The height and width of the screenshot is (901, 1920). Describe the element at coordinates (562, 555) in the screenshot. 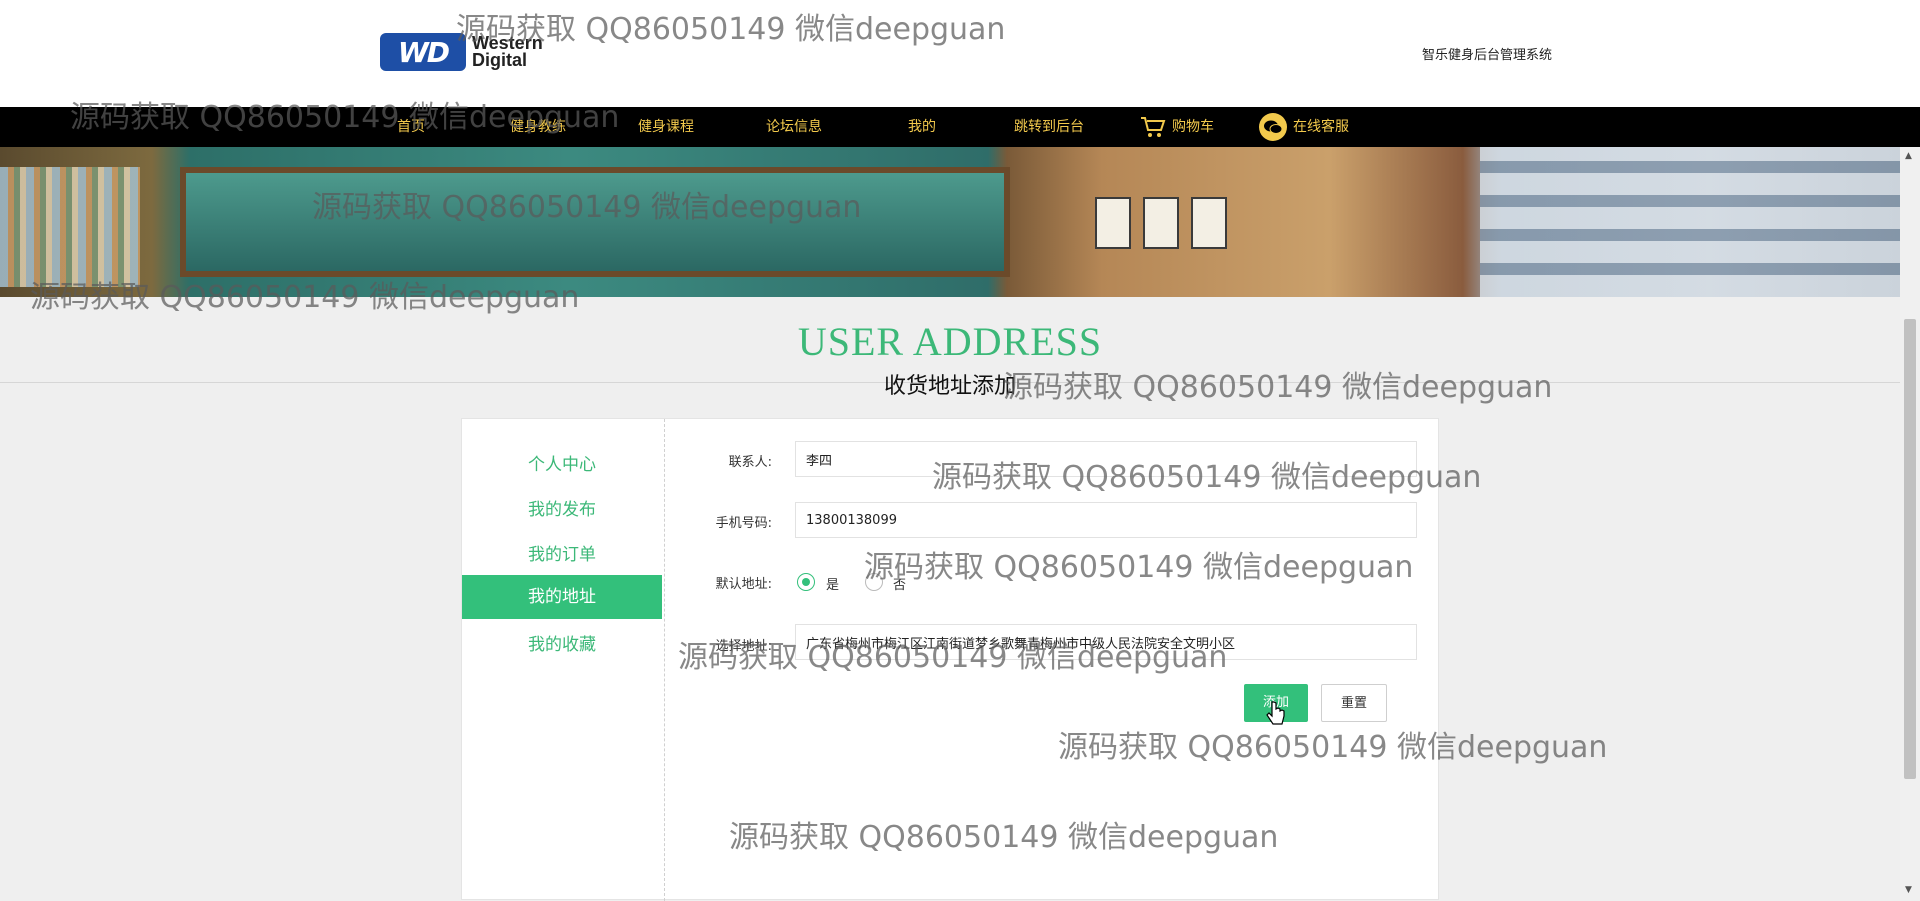

I see `sidebar-item-orders: 我的订单` at that location.